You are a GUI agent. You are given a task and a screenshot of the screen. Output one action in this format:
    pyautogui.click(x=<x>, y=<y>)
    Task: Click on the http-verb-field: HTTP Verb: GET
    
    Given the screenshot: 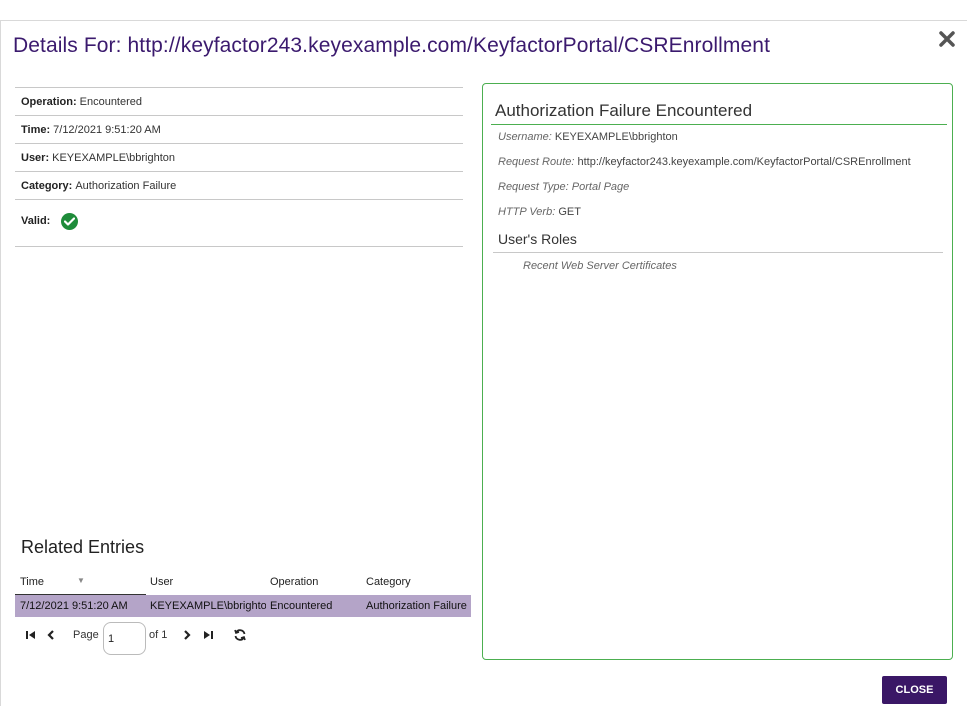 What is the action you would take?
    pyautogui.click(x=539, y=212)
    